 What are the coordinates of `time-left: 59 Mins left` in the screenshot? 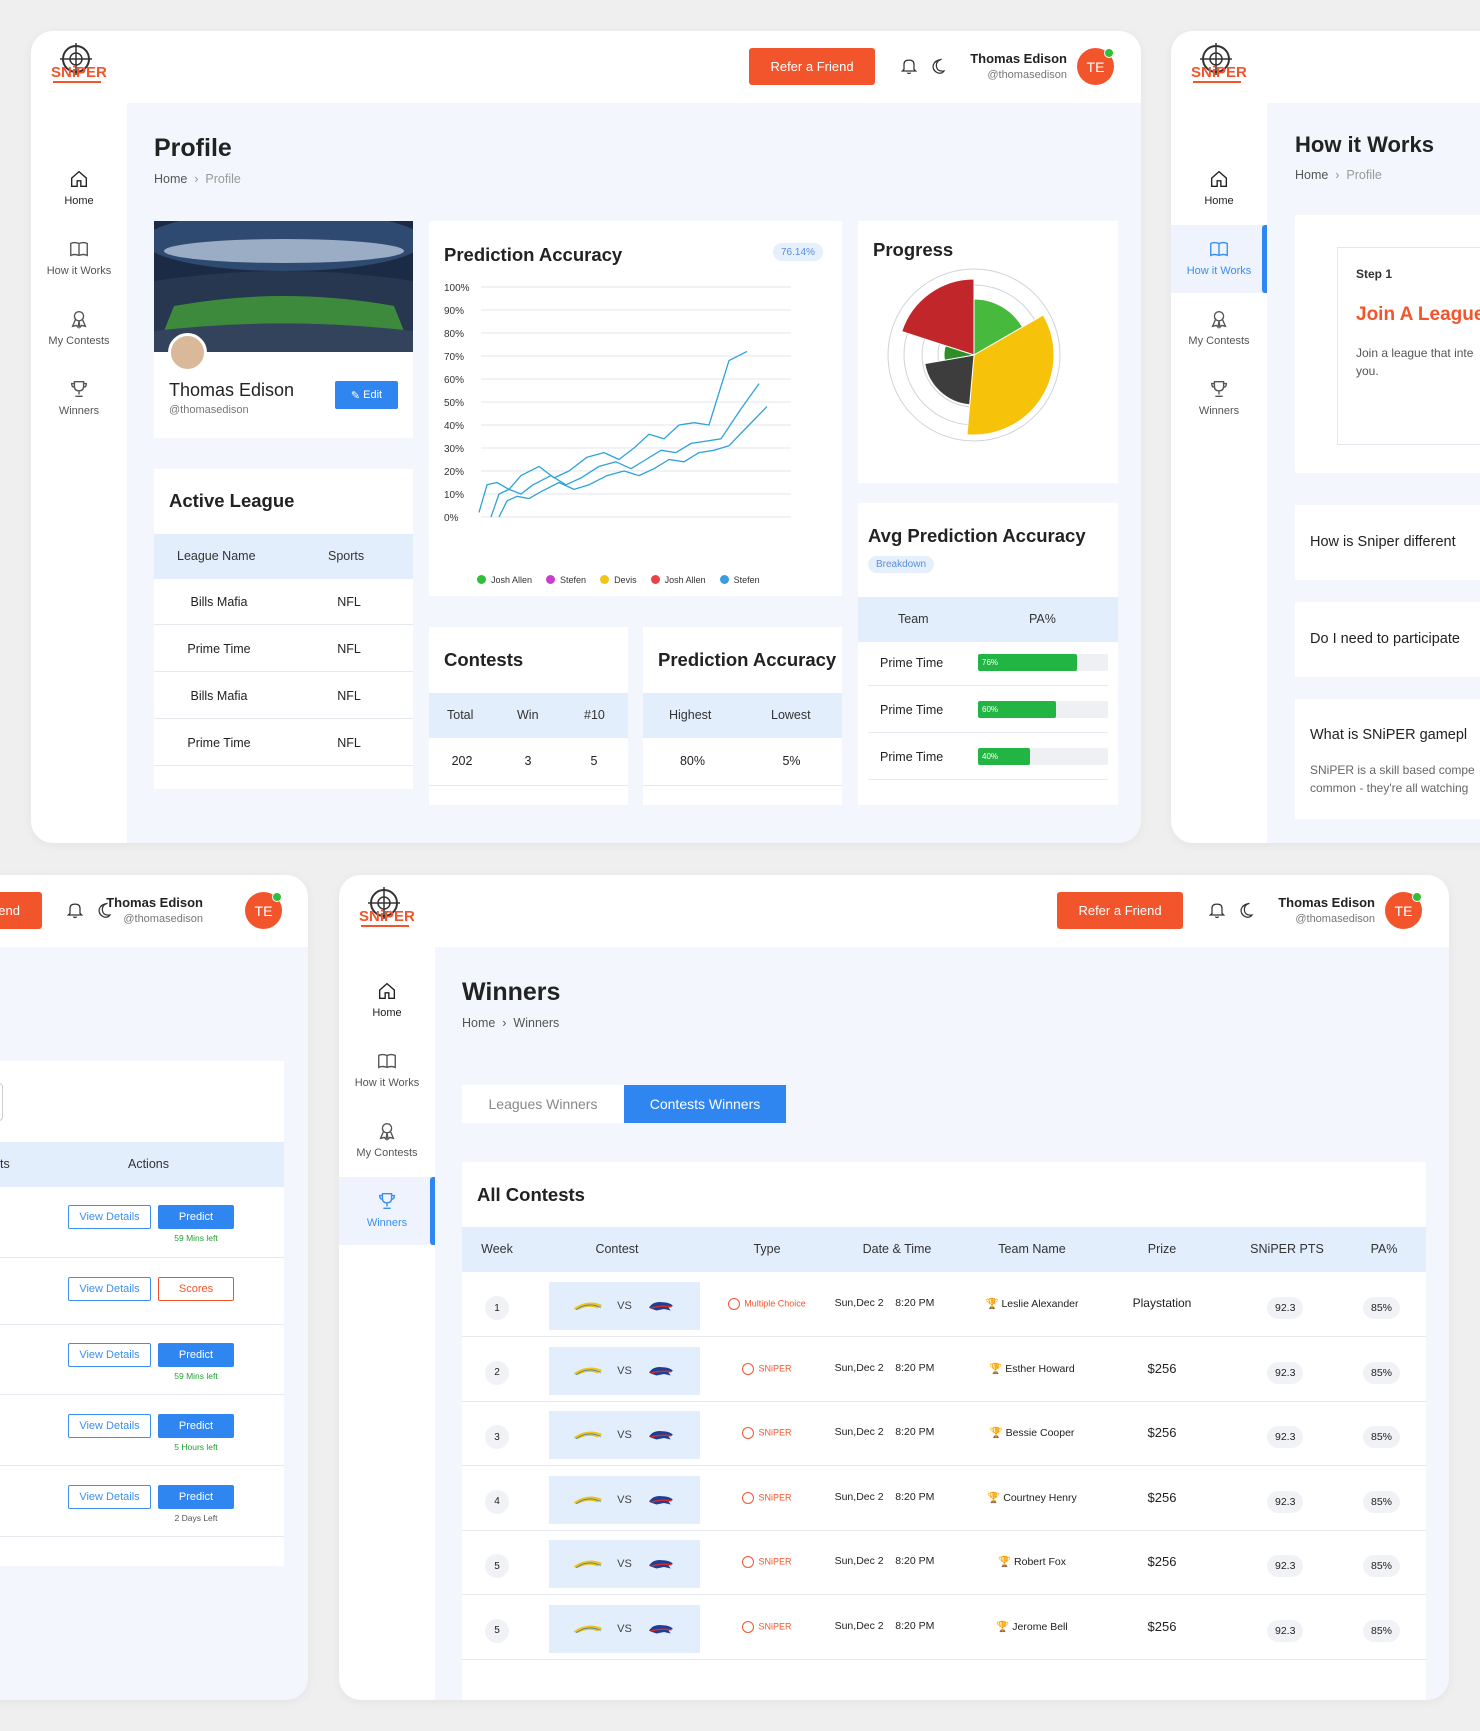 It's located at (196, 1238).